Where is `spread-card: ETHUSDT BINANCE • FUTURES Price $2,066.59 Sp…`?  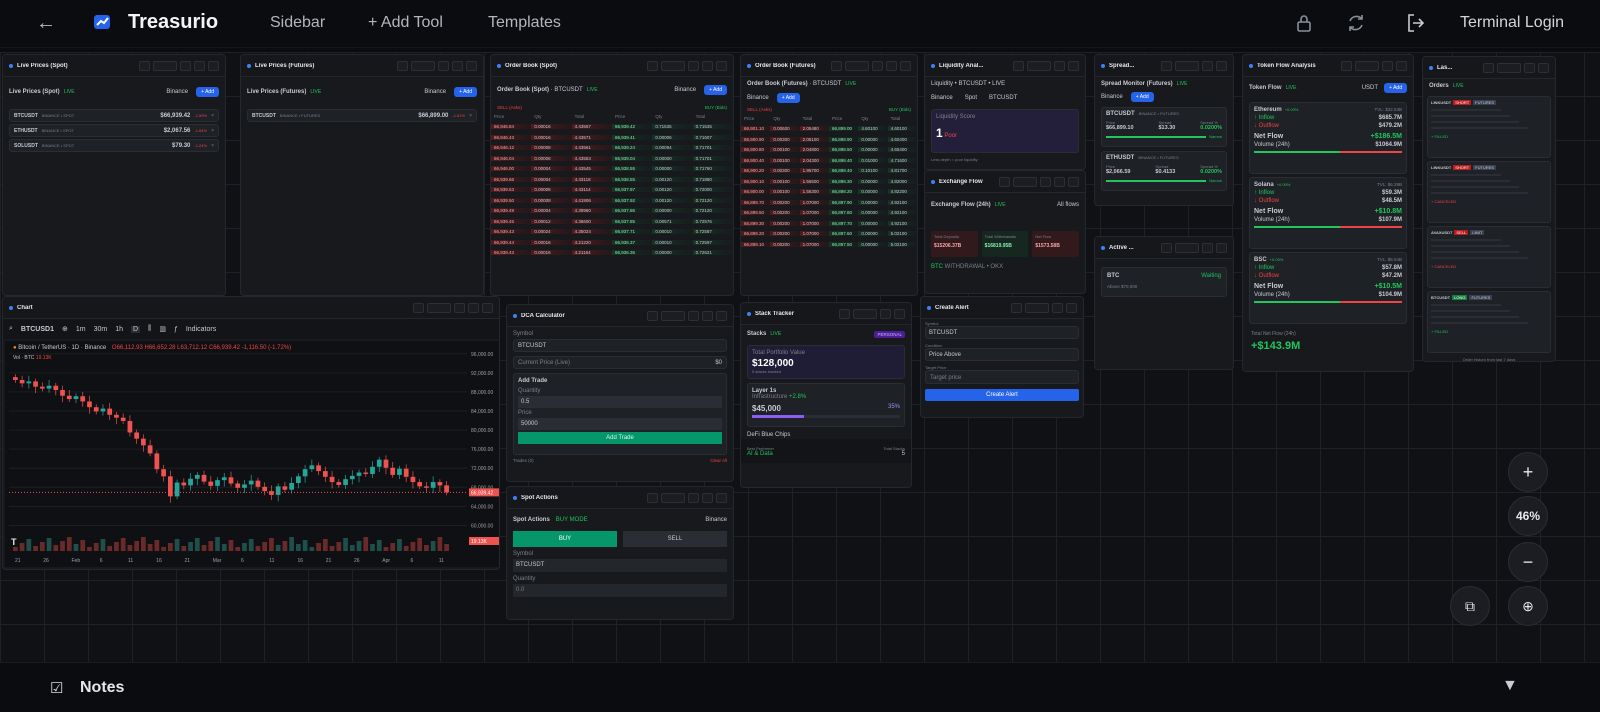
spread-card: ETHUSDT BINANCE • FUTURES Price $2,066.59 Sp… is located at coordinates (1164, 171).